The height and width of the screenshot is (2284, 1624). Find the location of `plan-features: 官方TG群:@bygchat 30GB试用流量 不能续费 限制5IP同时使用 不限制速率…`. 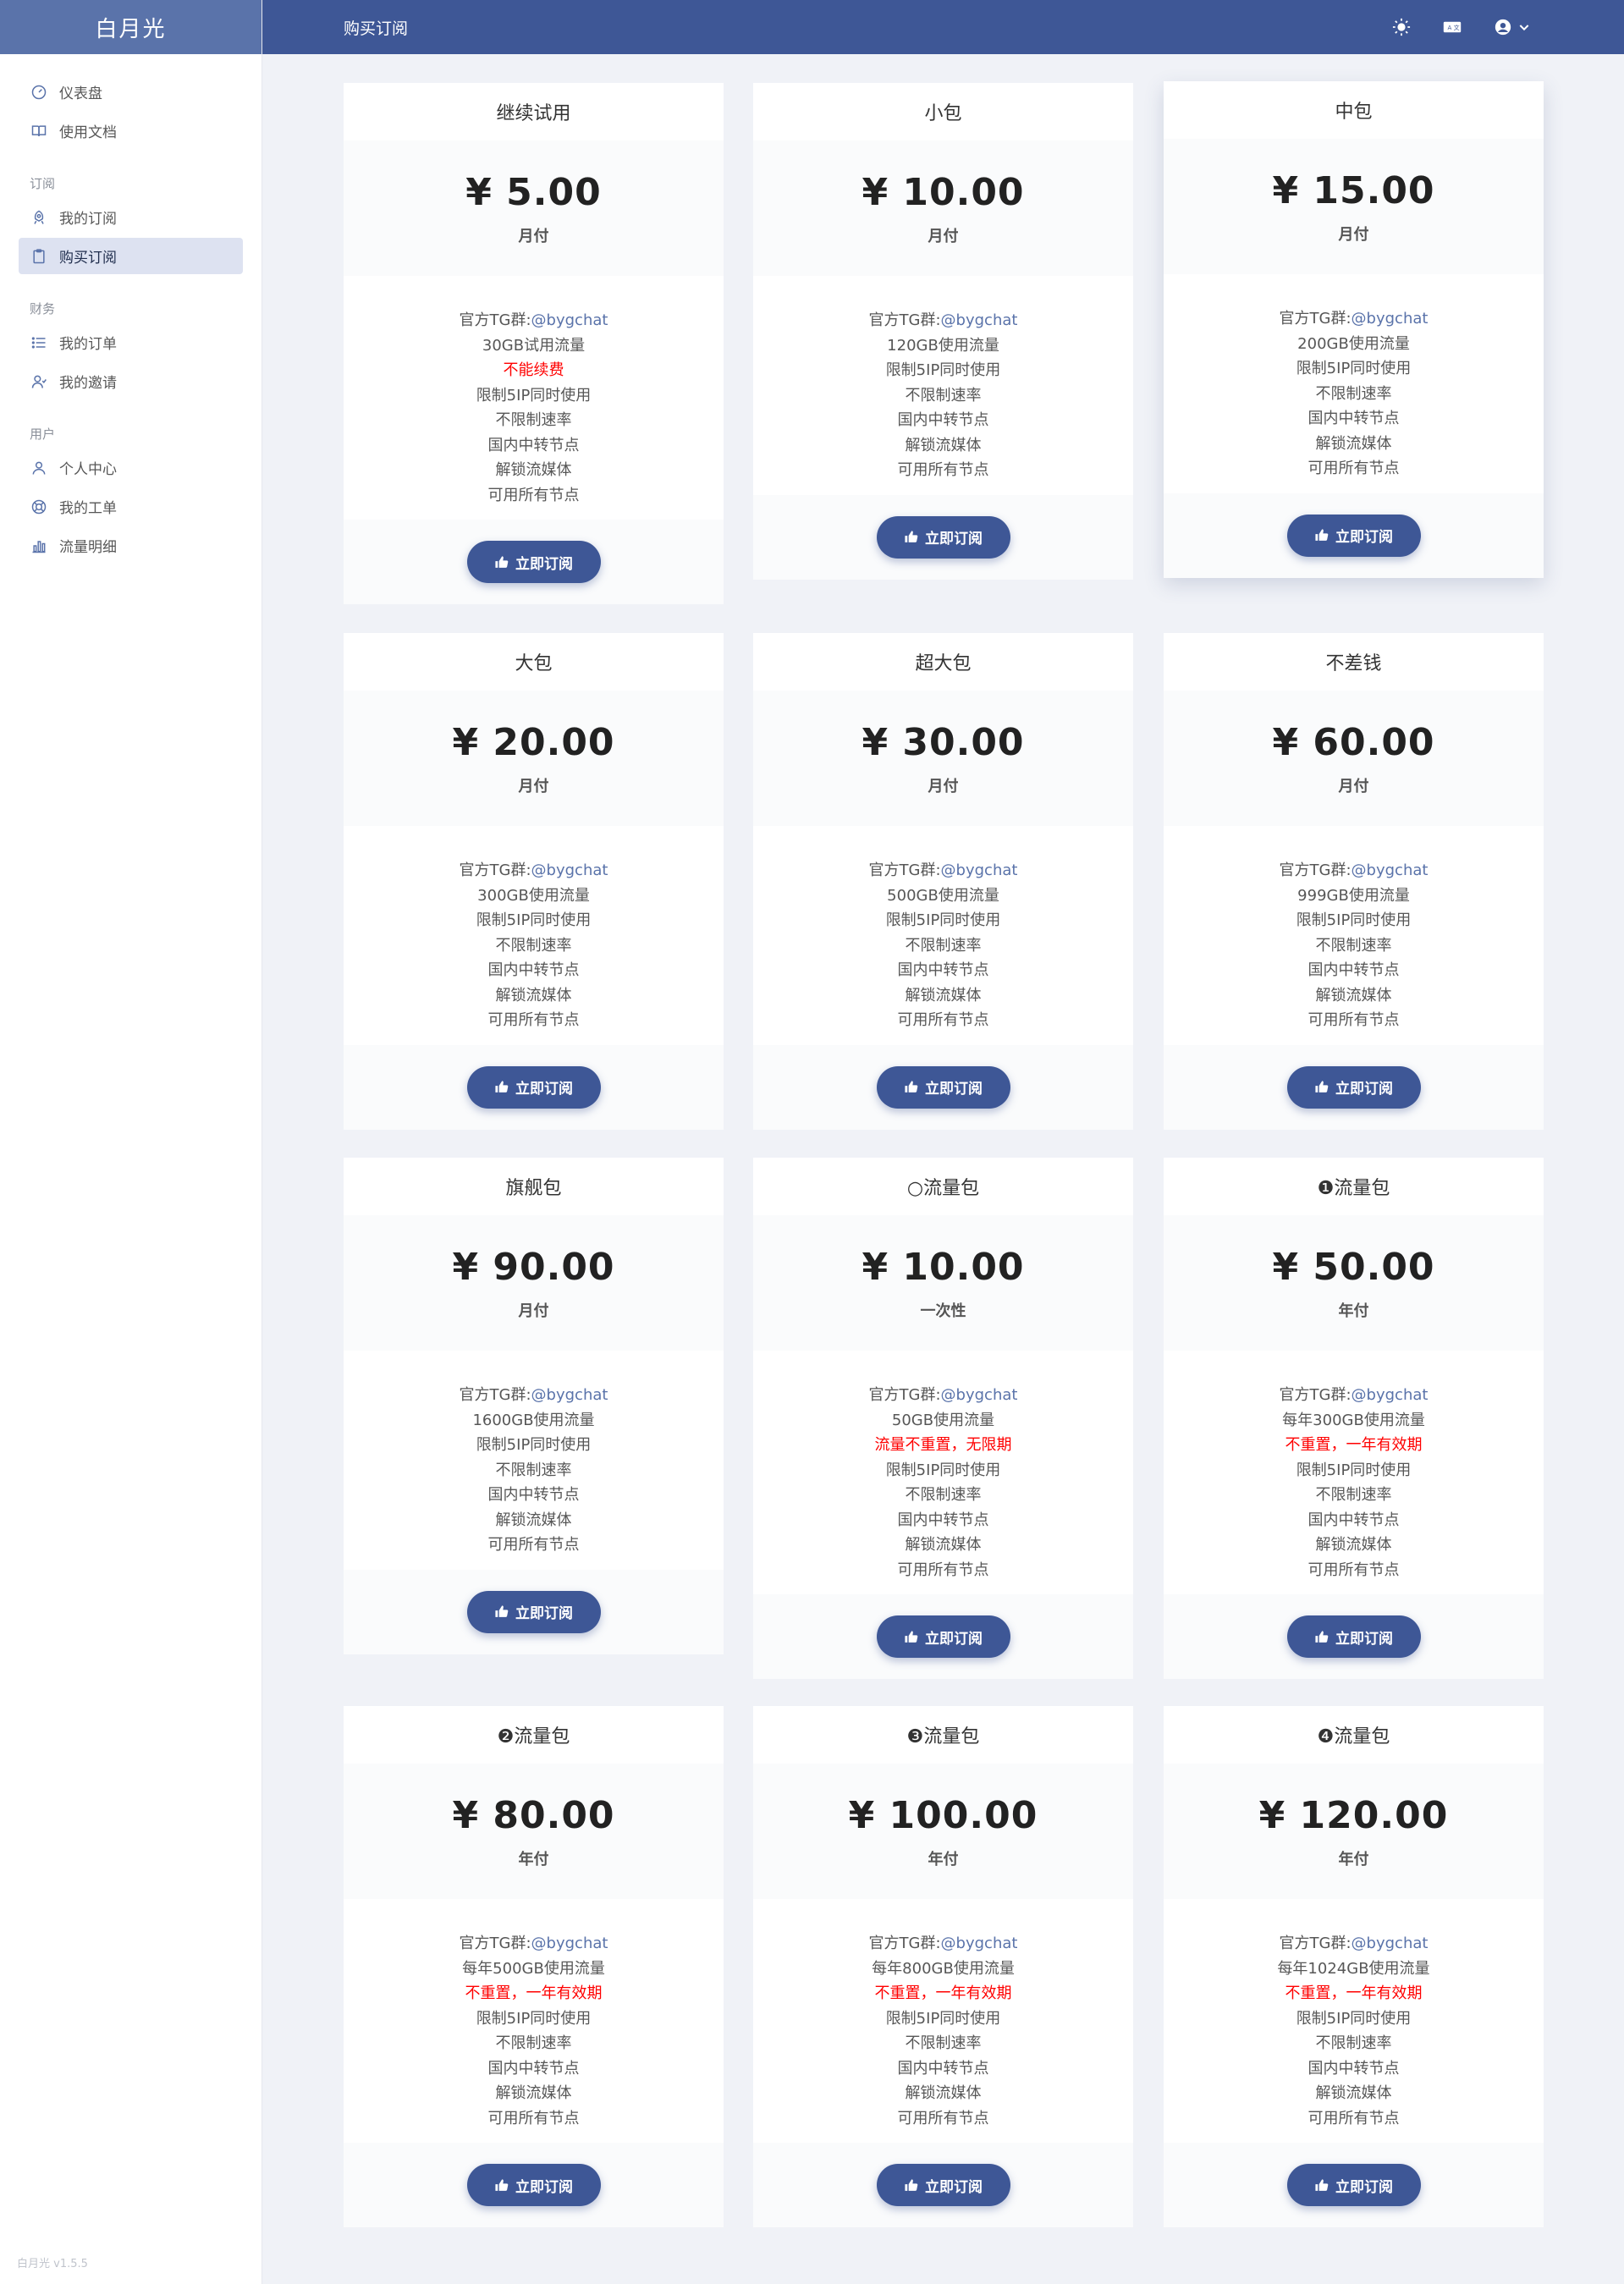

plan-features: 官方TG群:@bygchat 30GB试用流量 不能续费 限制5IP同时使用 不限制速率… is located at coordinates (534, 398).